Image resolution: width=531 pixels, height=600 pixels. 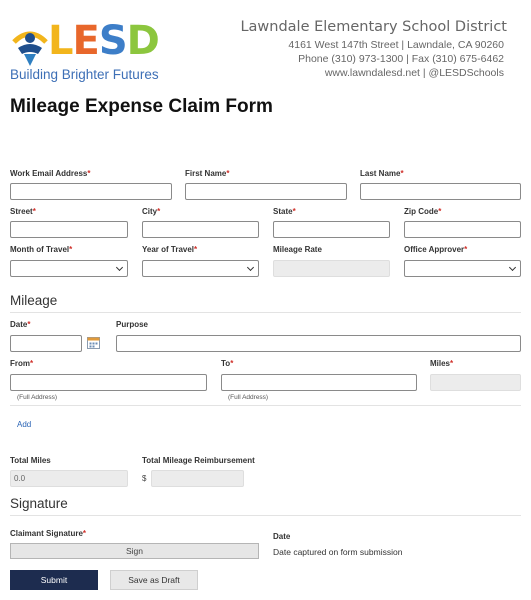 I want to click on city-input, so click(x=200, y=229).